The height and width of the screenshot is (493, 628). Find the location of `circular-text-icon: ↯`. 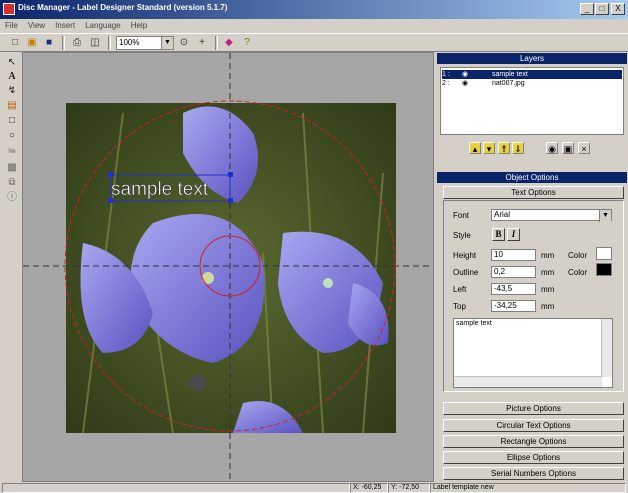

circular-text-icon: ↯ is located at coordinates (12, 90).